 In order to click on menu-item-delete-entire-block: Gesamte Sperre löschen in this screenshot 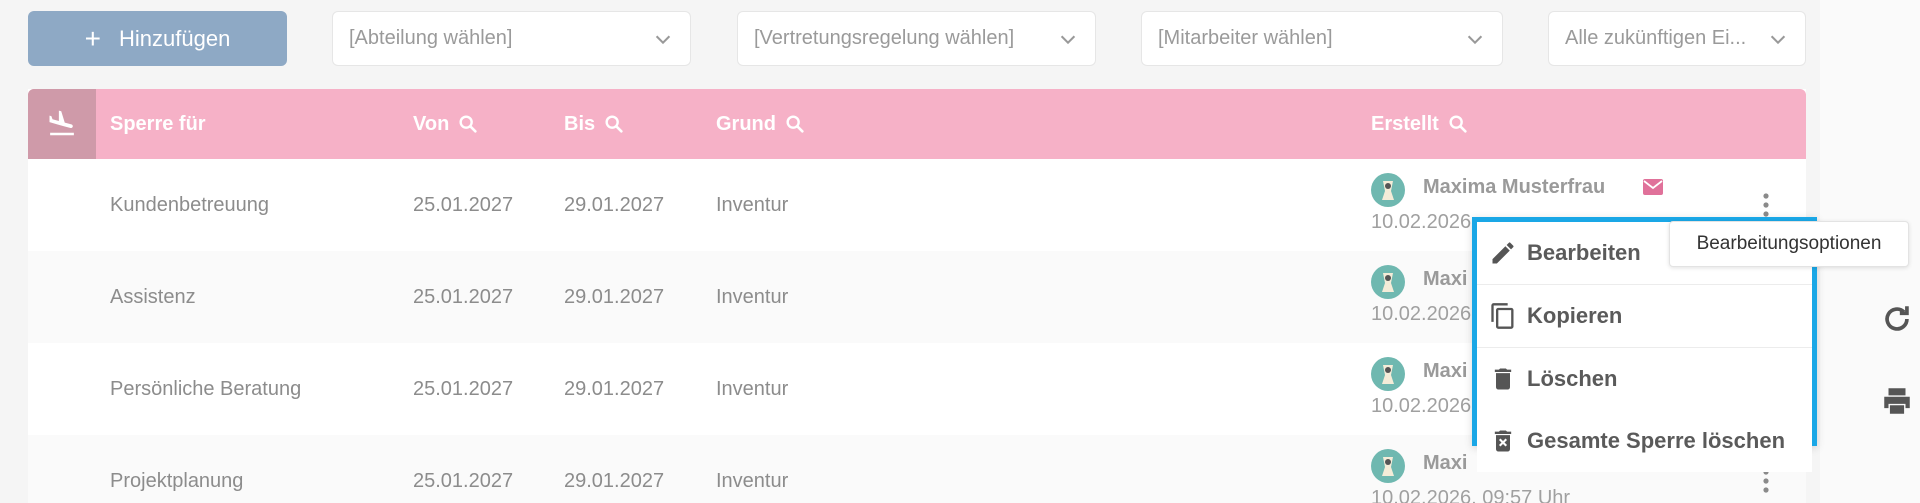, I will do `click(1644, 441)`.